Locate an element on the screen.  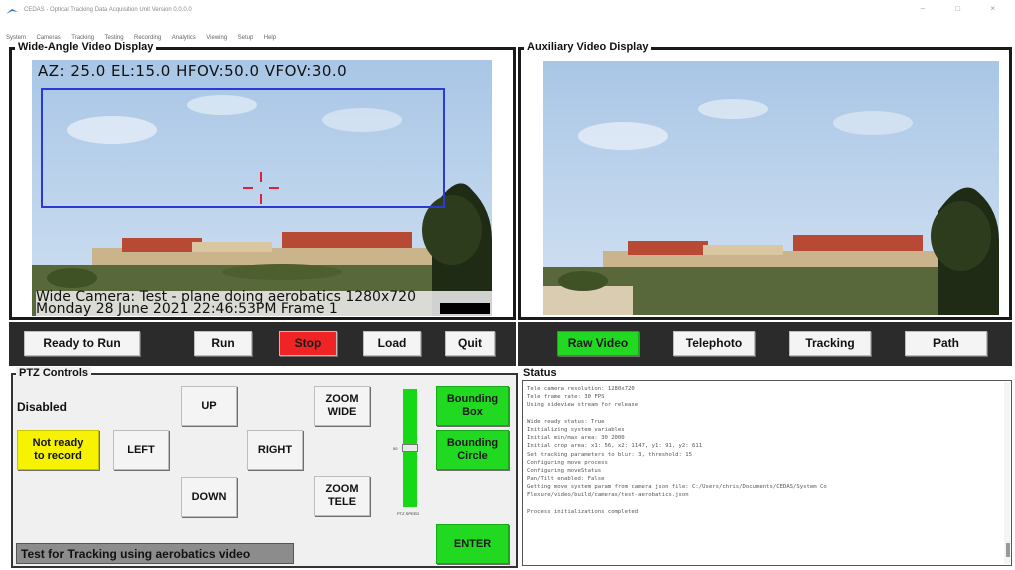
zoom-tele-button: ZOOM TELE is located at coordinates (342, 496).